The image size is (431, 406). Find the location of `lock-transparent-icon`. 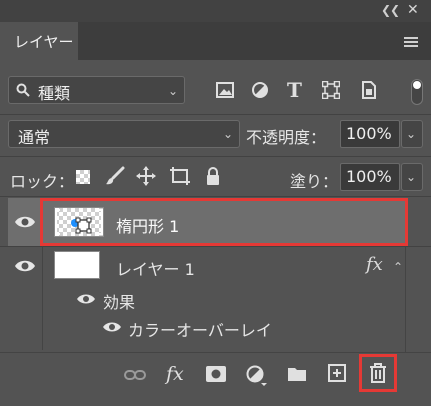

lock-transparent-icon is located at coordinates (83, 177).